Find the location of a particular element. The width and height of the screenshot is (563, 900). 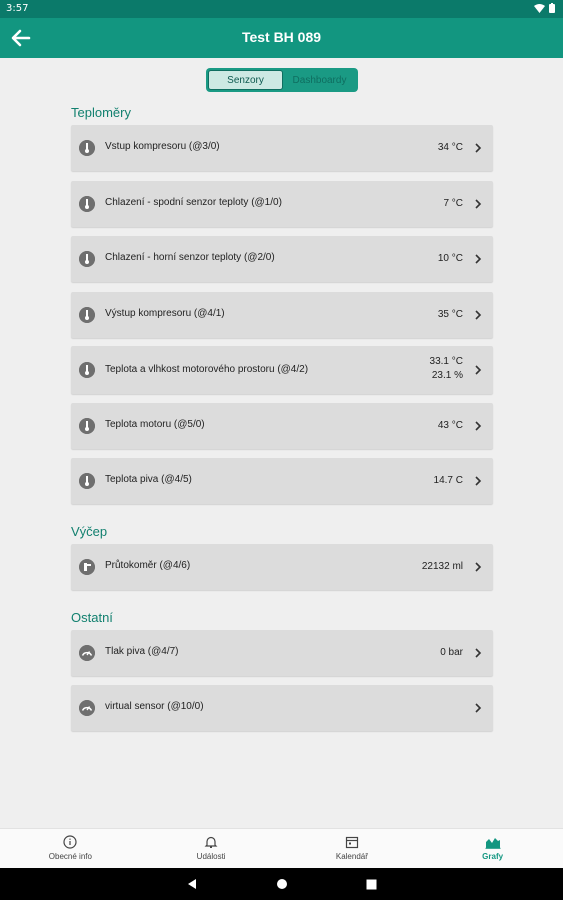

bottom-navigation: Obecné info Události Kalendář Grafy is located at coordinates (281, 848).